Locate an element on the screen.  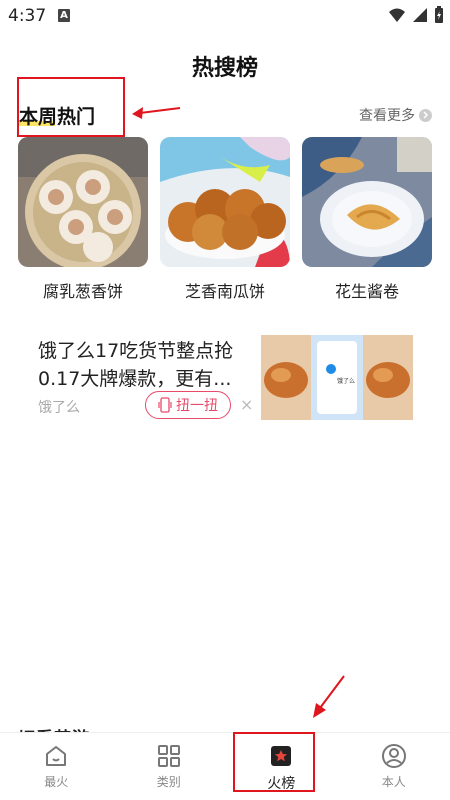
nav-item-category: 类别 is located at coordinates (169, 766).